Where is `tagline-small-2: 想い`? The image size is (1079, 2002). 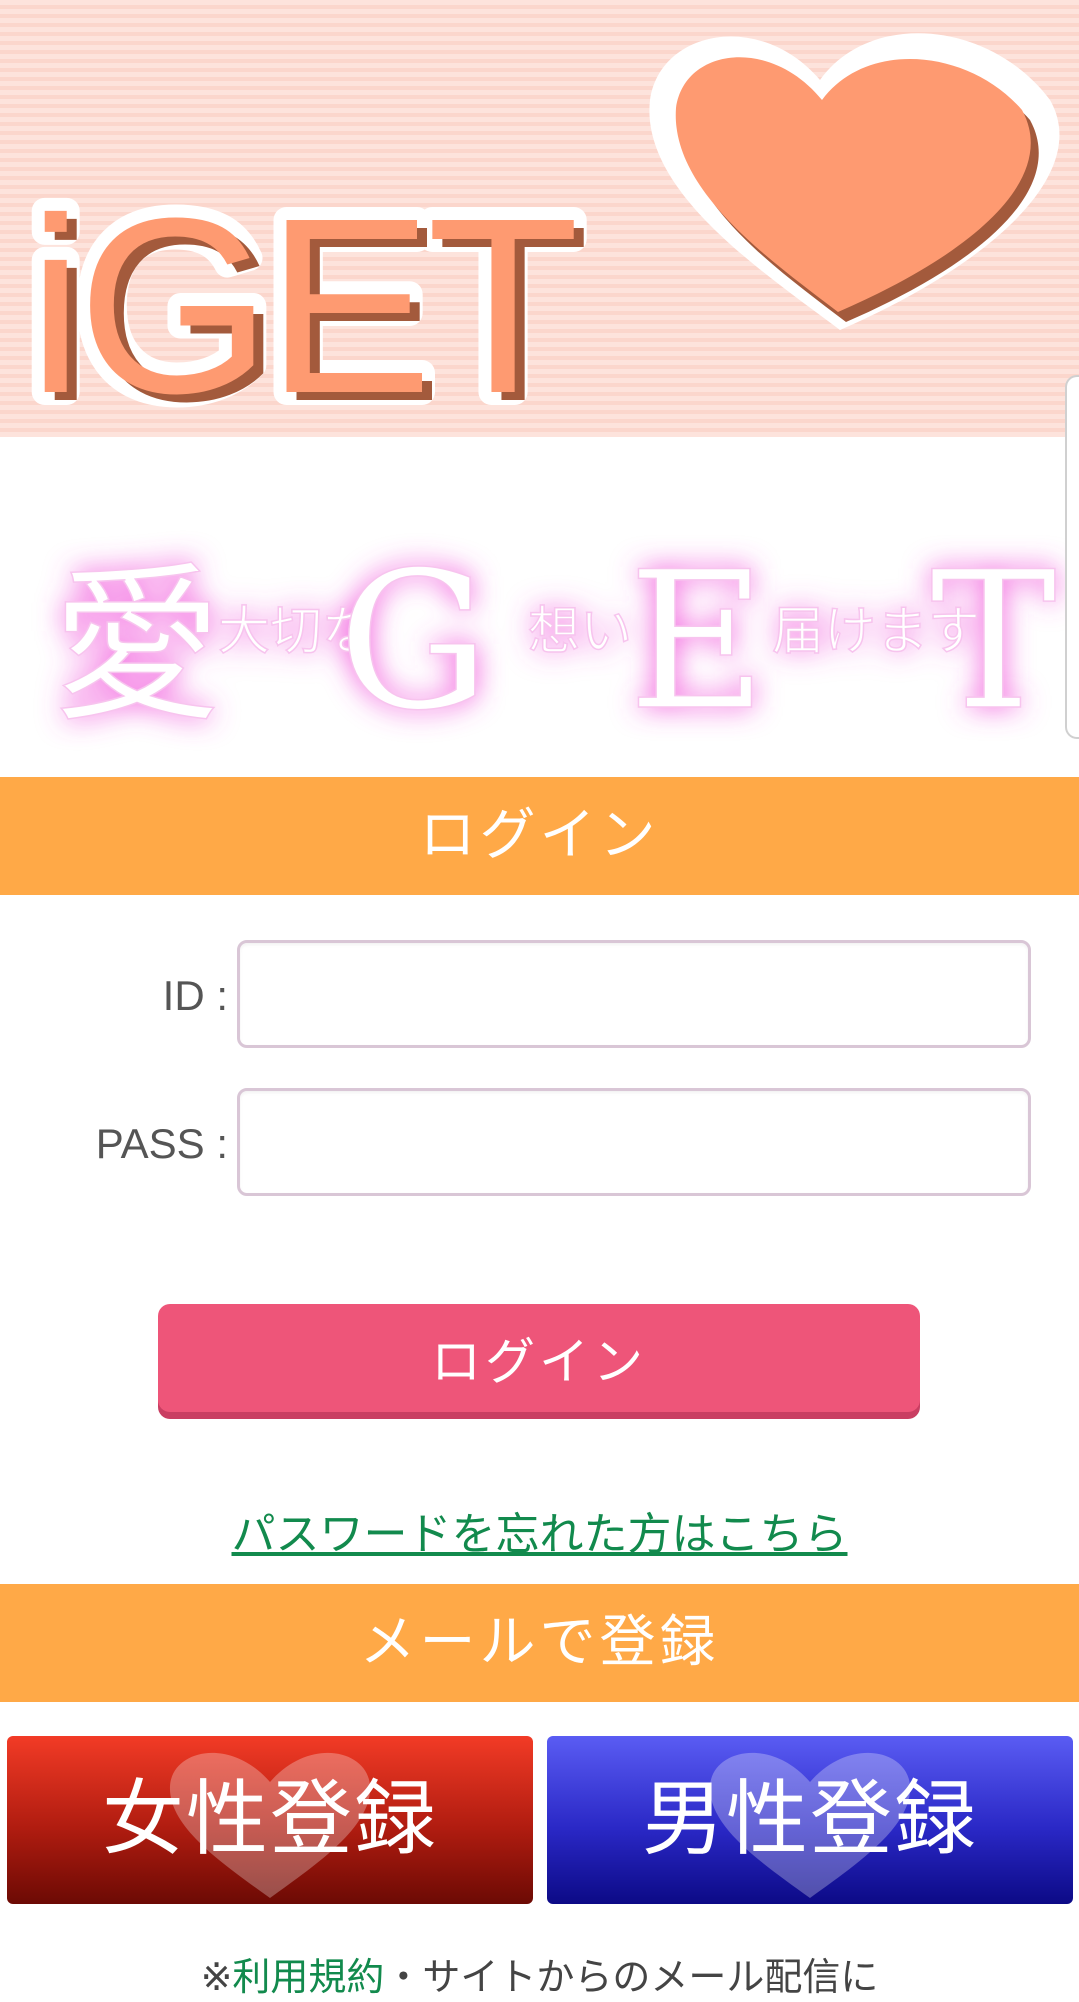 tagline-small-2: 想い is located at coordinates (580, 632).